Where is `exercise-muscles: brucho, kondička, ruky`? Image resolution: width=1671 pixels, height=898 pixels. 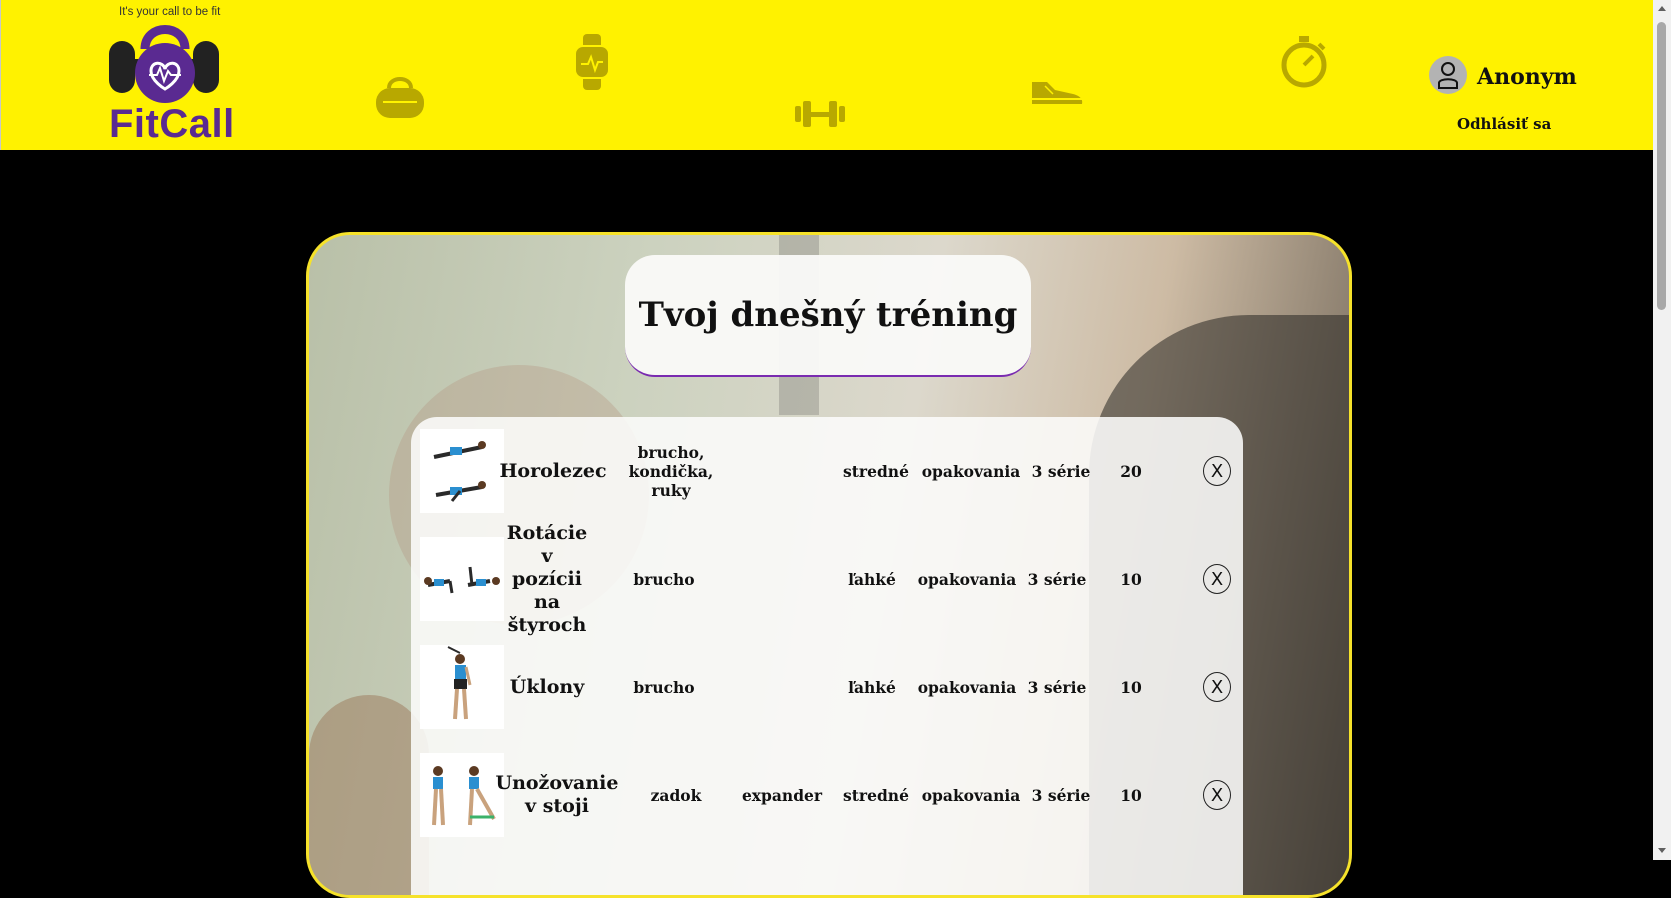 exercise-muscles: brucho, kondička, ruky is located at coordinates (671, 471).